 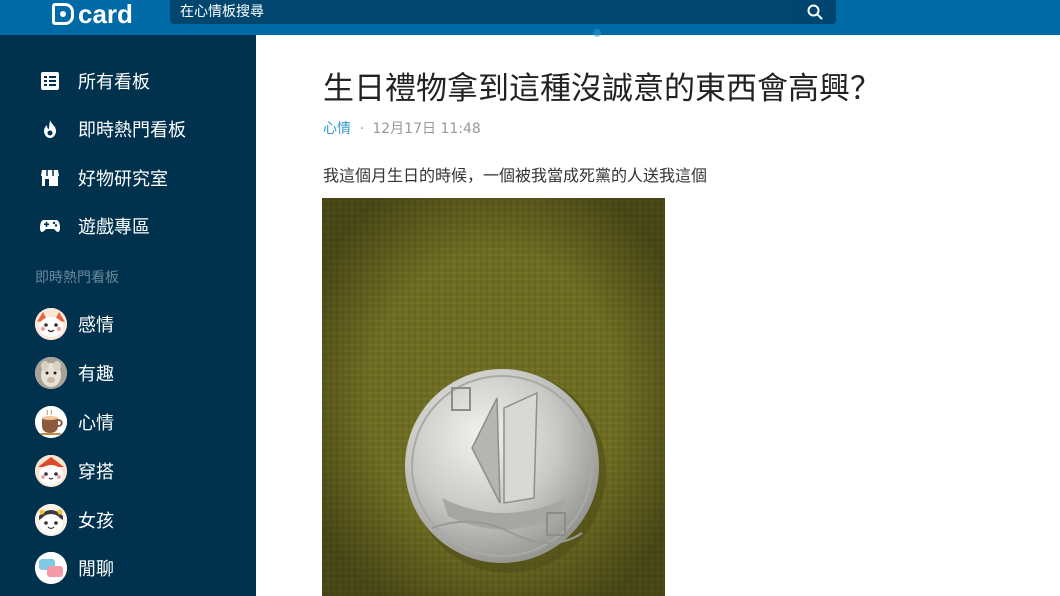 What do you see at coordinates (105, 14) in the screenshot?
I see `logo-text: card` at bounding box center [105, 14].